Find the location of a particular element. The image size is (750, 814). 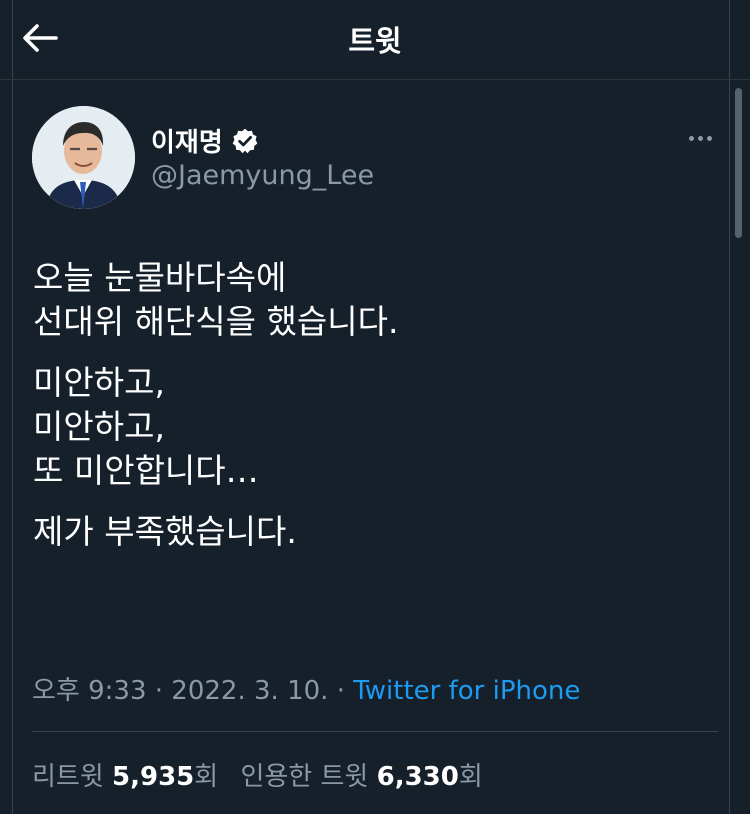

tweet-stats: 리트윗 5,935회 인용한 트윗 6,330회 is located at coordinates (264, 774).